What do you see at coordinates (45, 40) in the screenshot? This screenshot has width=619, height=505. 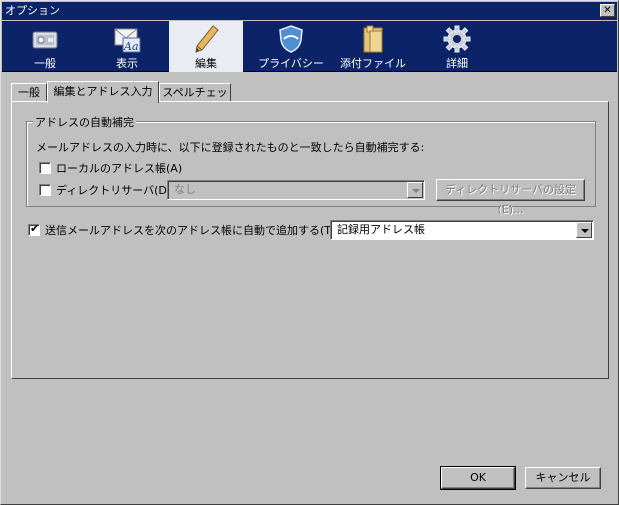 I see `general-icon` at bounding box center [45, 40].